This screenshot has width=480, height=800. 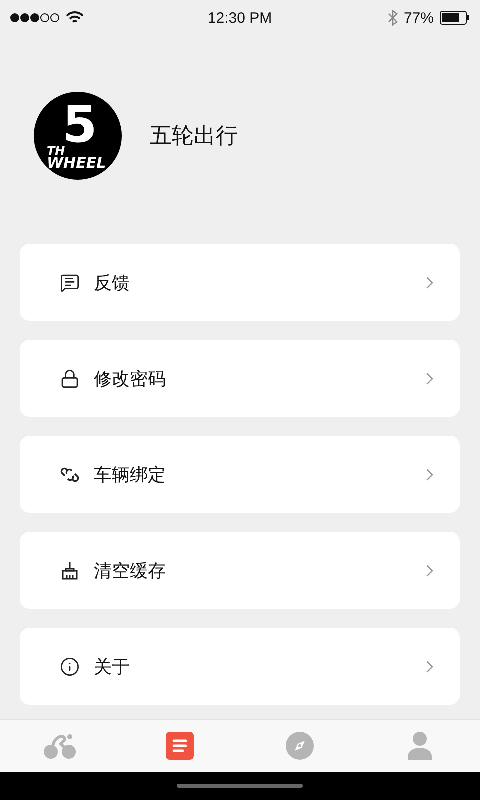 I want to click on list-icon, so click(x=180, y=746).